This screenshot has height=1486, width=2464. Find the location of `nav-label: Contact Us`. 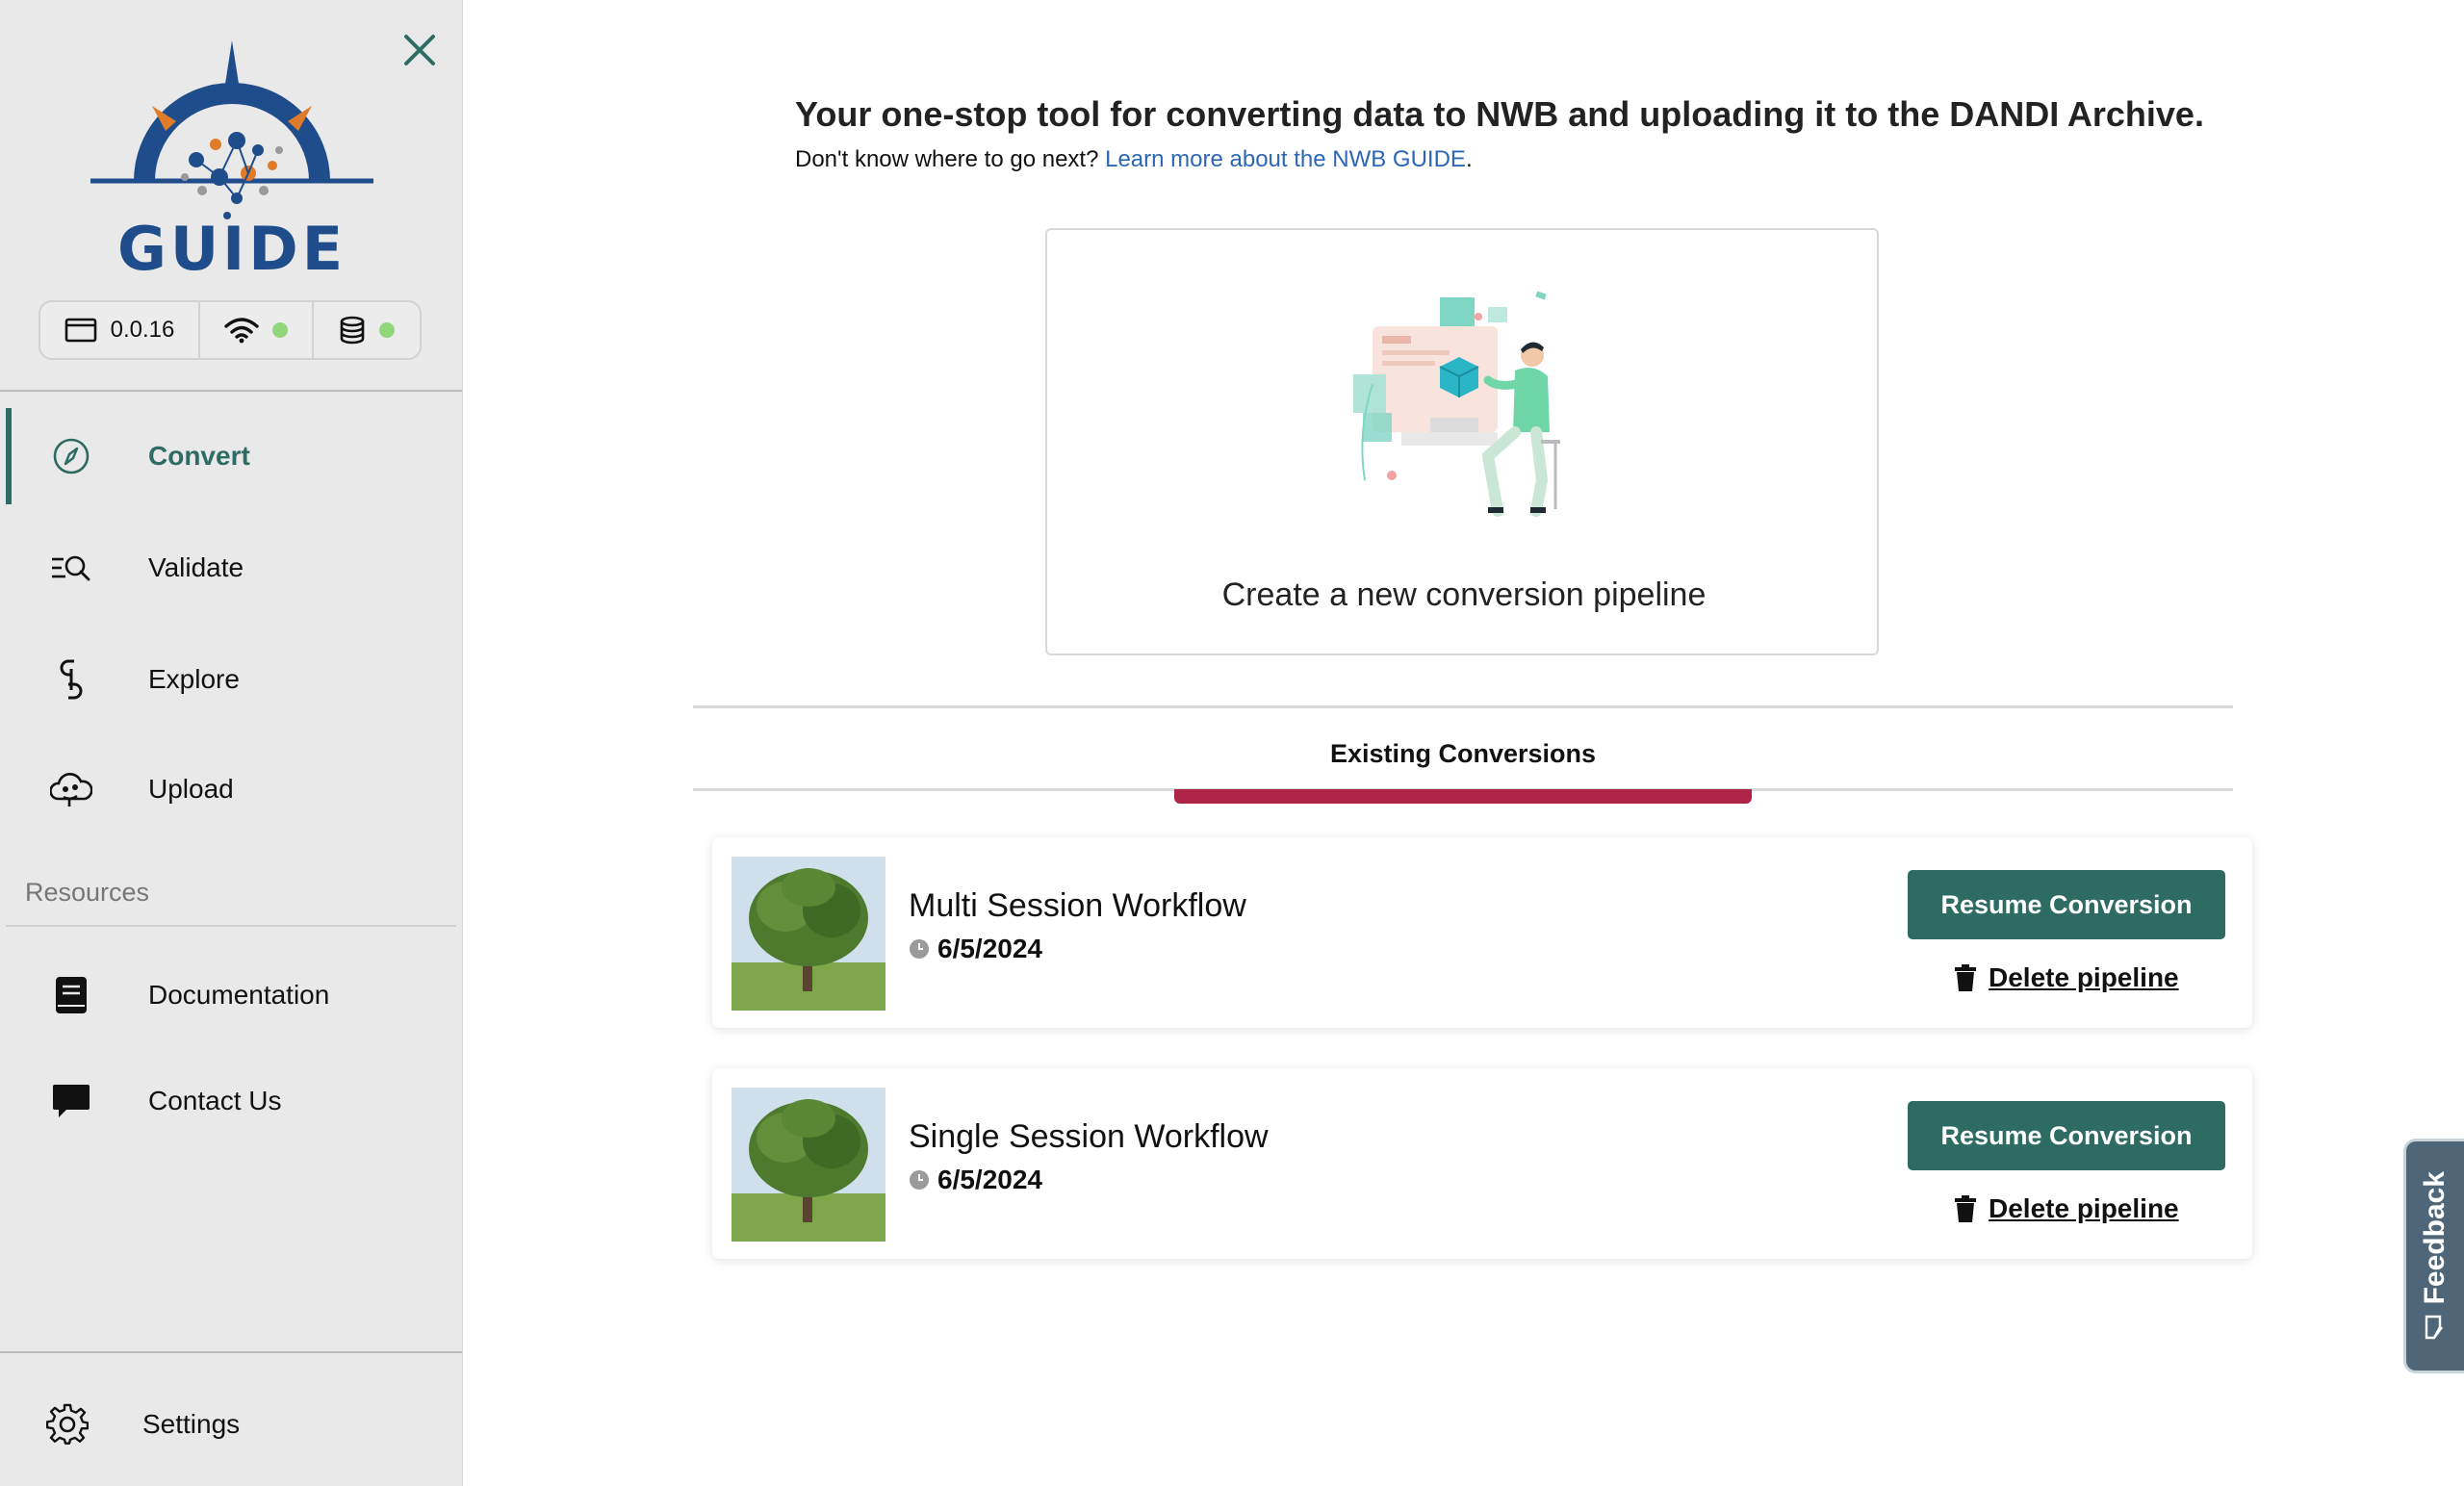

nav-label: Contact Us is located at coordinates (215, 1101).